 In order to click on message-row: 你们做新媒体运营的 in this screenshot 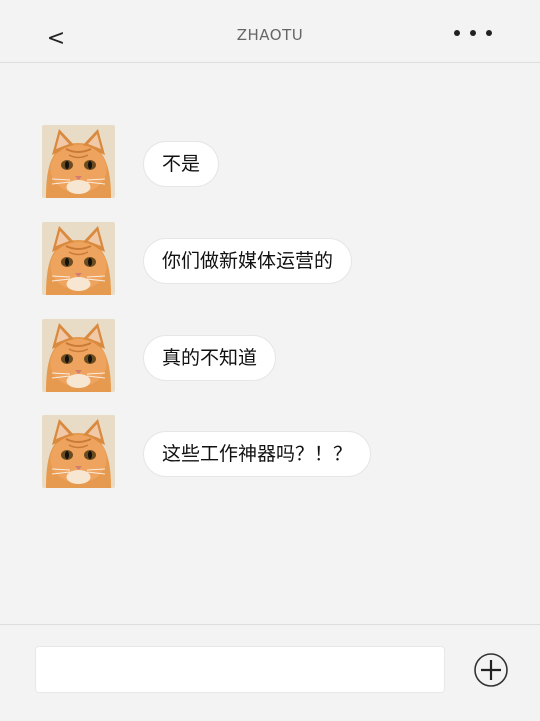, I will do `click(272, 259)`.